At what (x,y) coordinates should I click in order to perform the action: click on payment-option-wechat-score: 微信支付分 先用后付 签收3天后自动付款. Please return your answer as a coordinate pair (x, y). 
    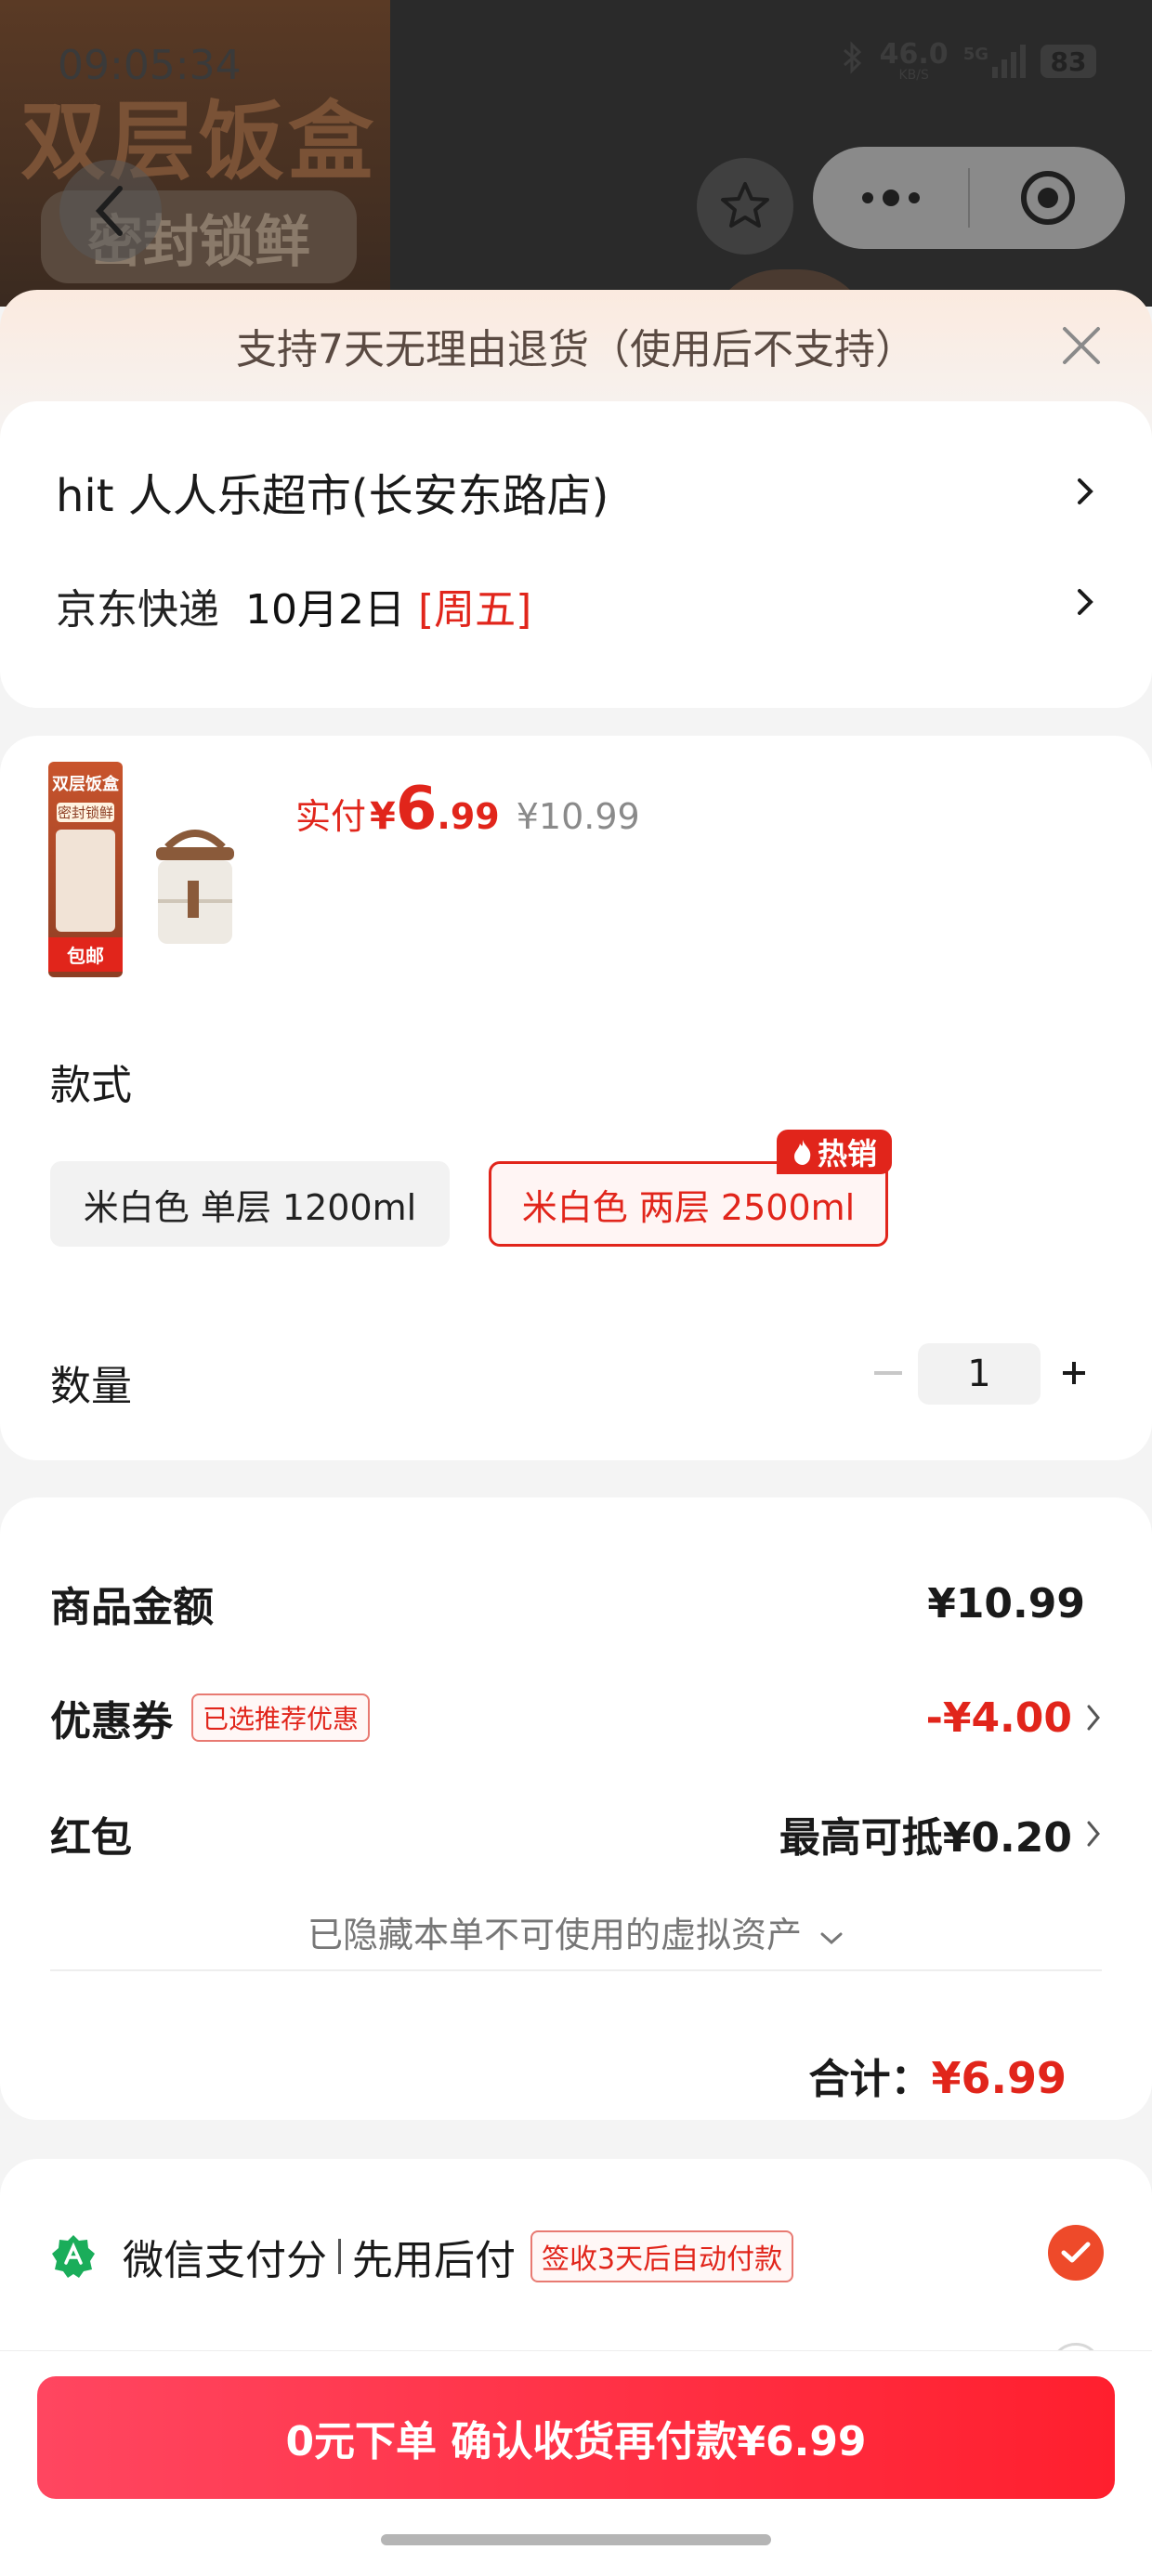
    Looking at the image, I should click on (576, 2256).